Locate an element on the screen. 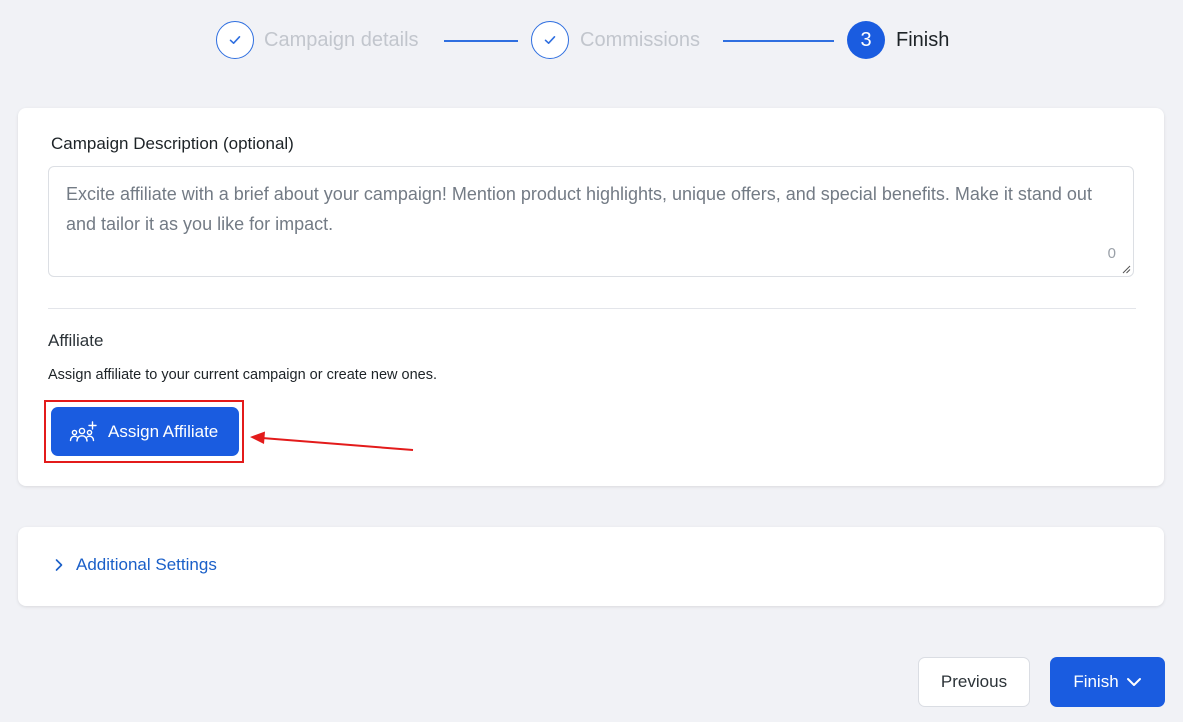 The height and width of the screenshot is (722, 1183). section-divider is located at coordinates (592, 308).